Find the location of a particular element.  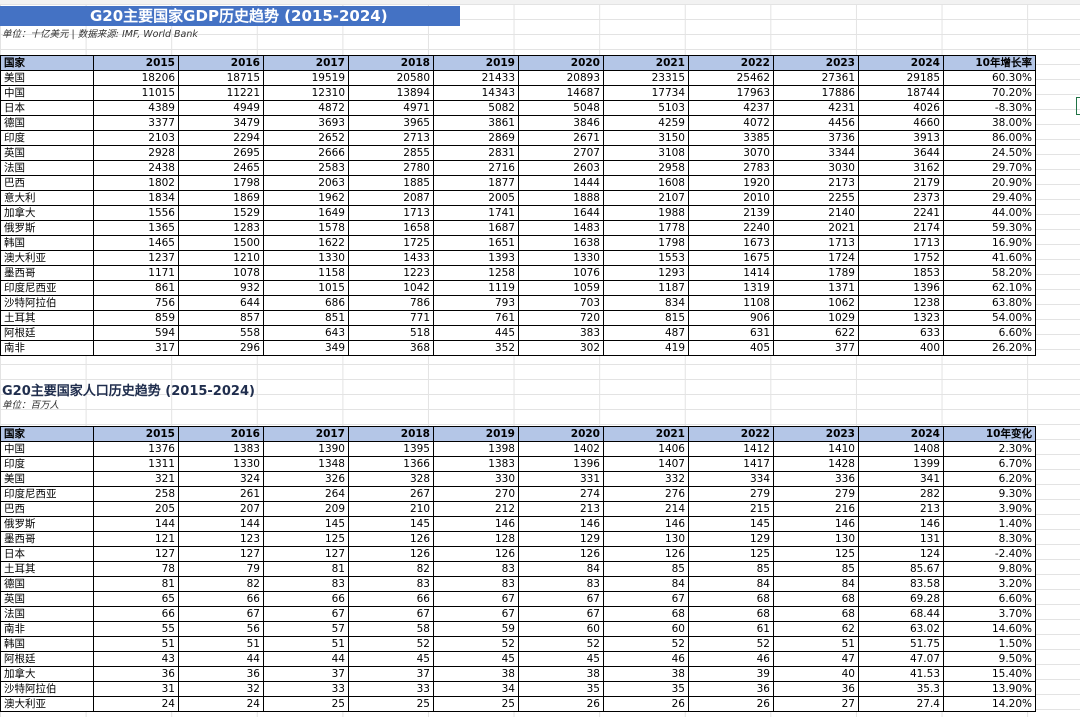

value-cell: 6.60% is located at coordinates (989, 333).